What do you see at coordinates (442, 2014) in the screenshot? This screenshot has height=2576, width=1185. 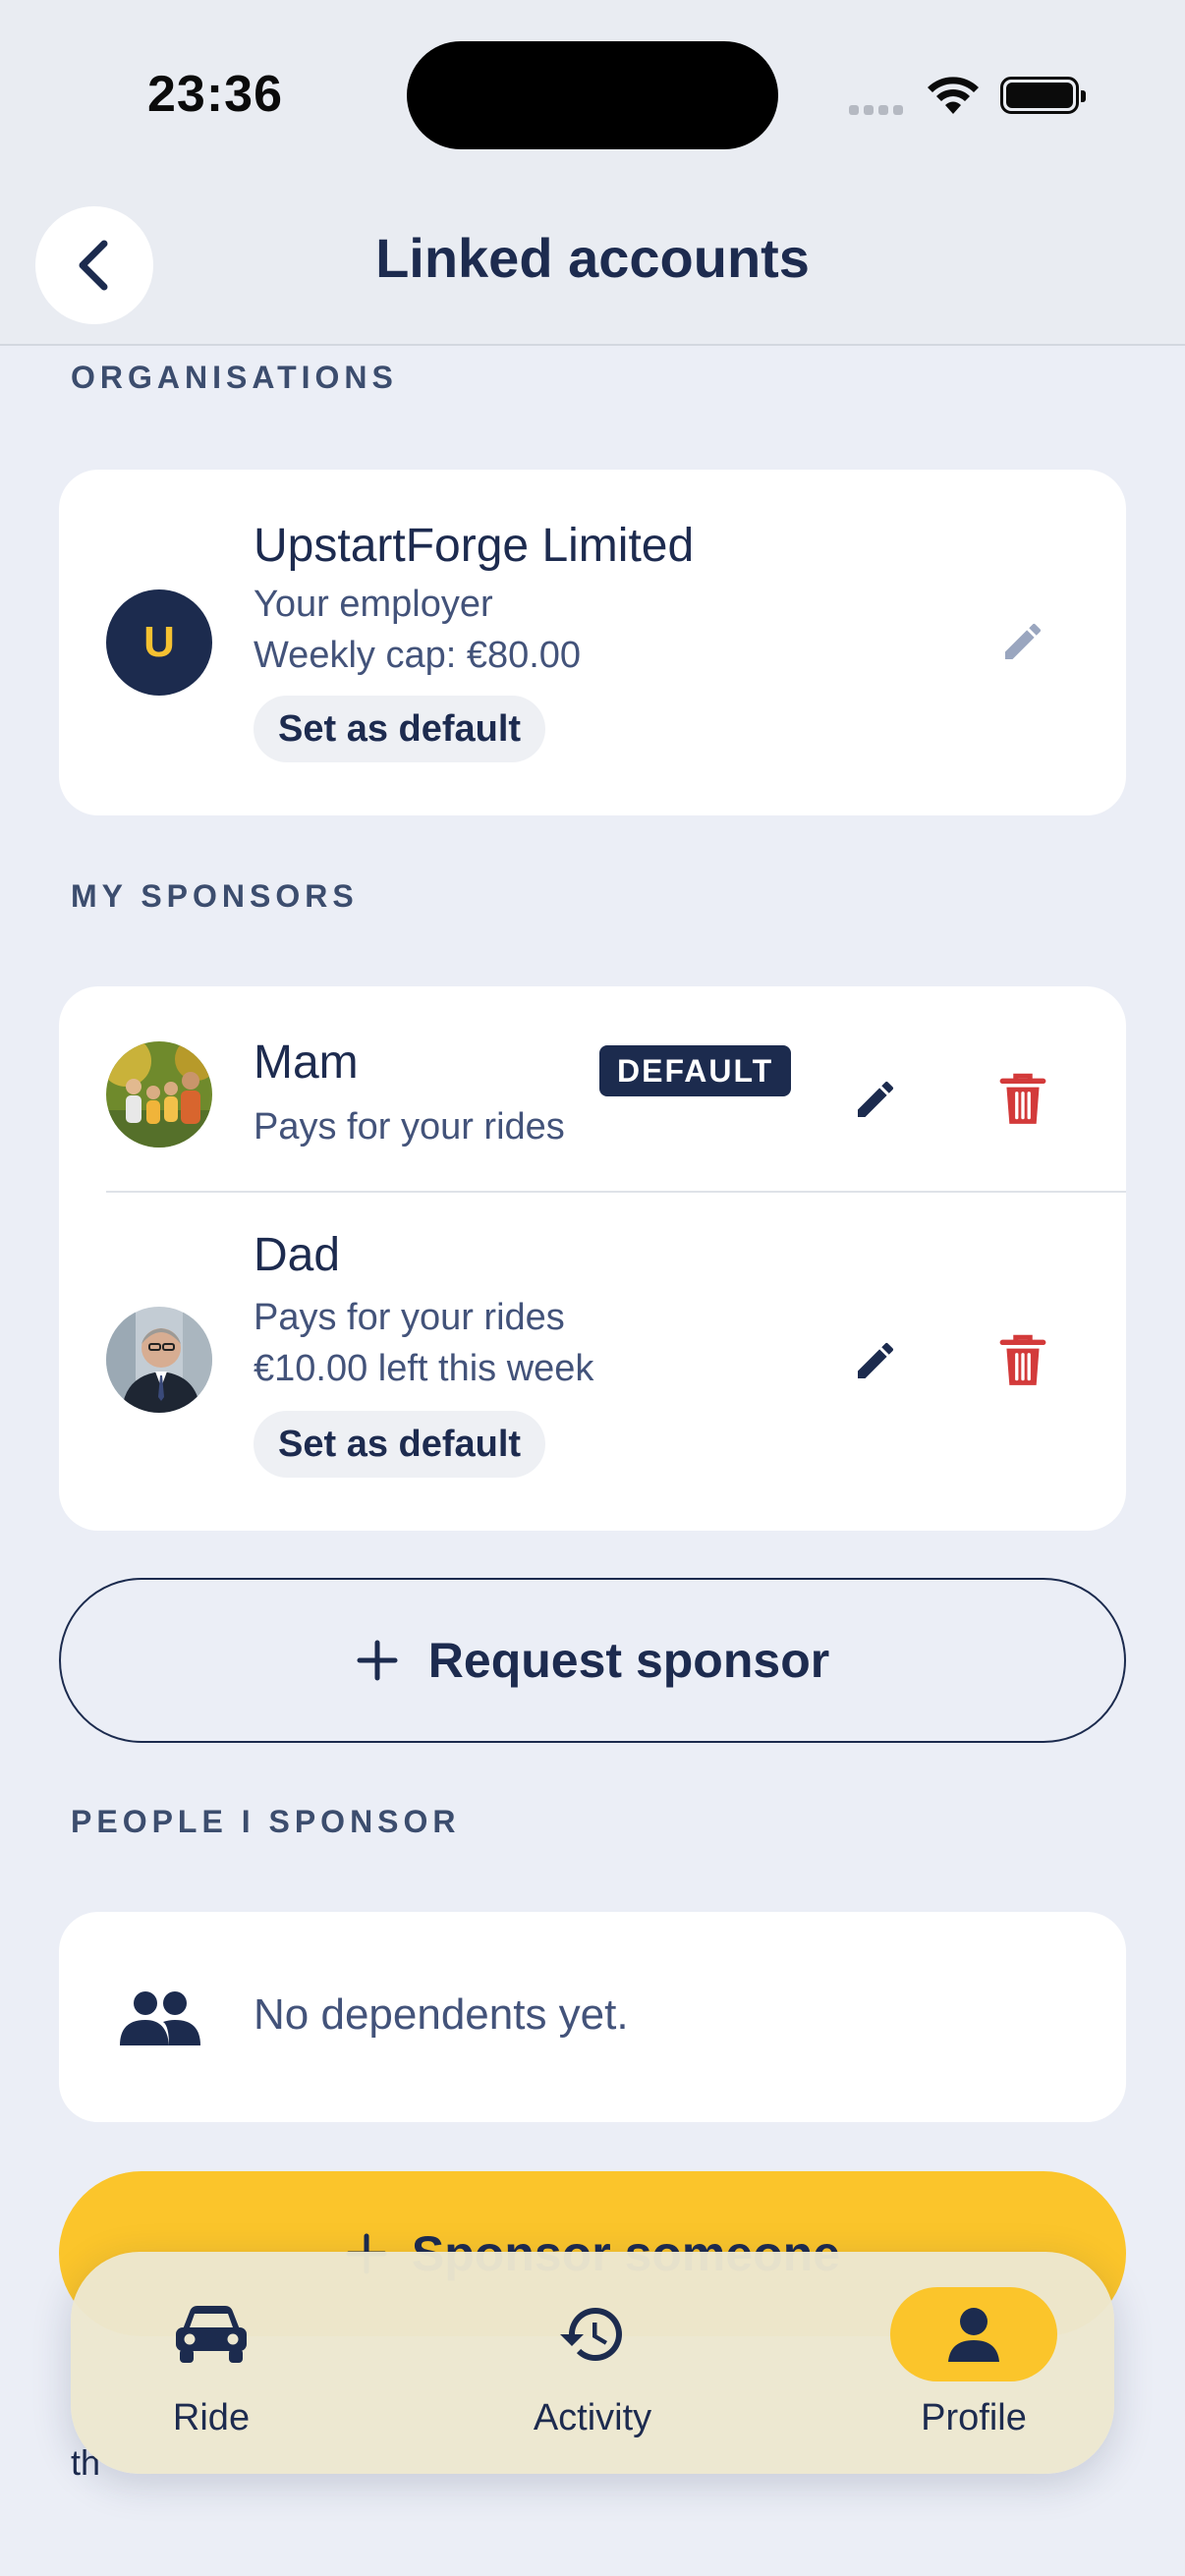 I see `empty-dependents-text: No dependents yet.` at bounding box center [442, 2014].